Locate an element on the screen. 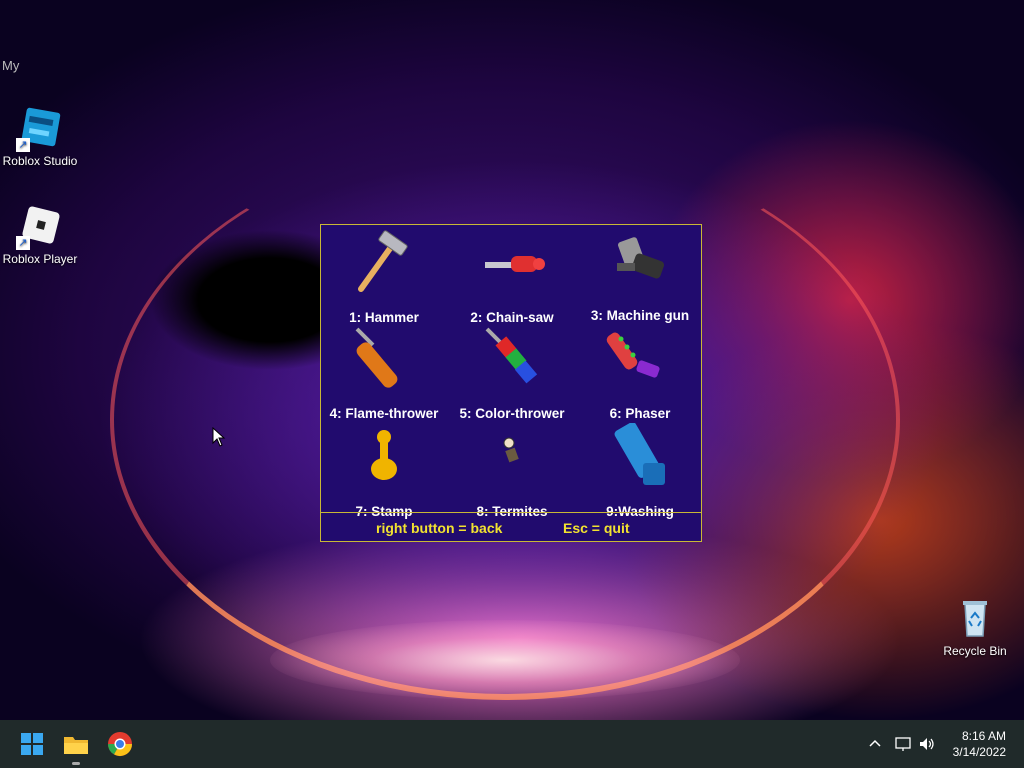  termites-icon is located at coordinates (511, 450).